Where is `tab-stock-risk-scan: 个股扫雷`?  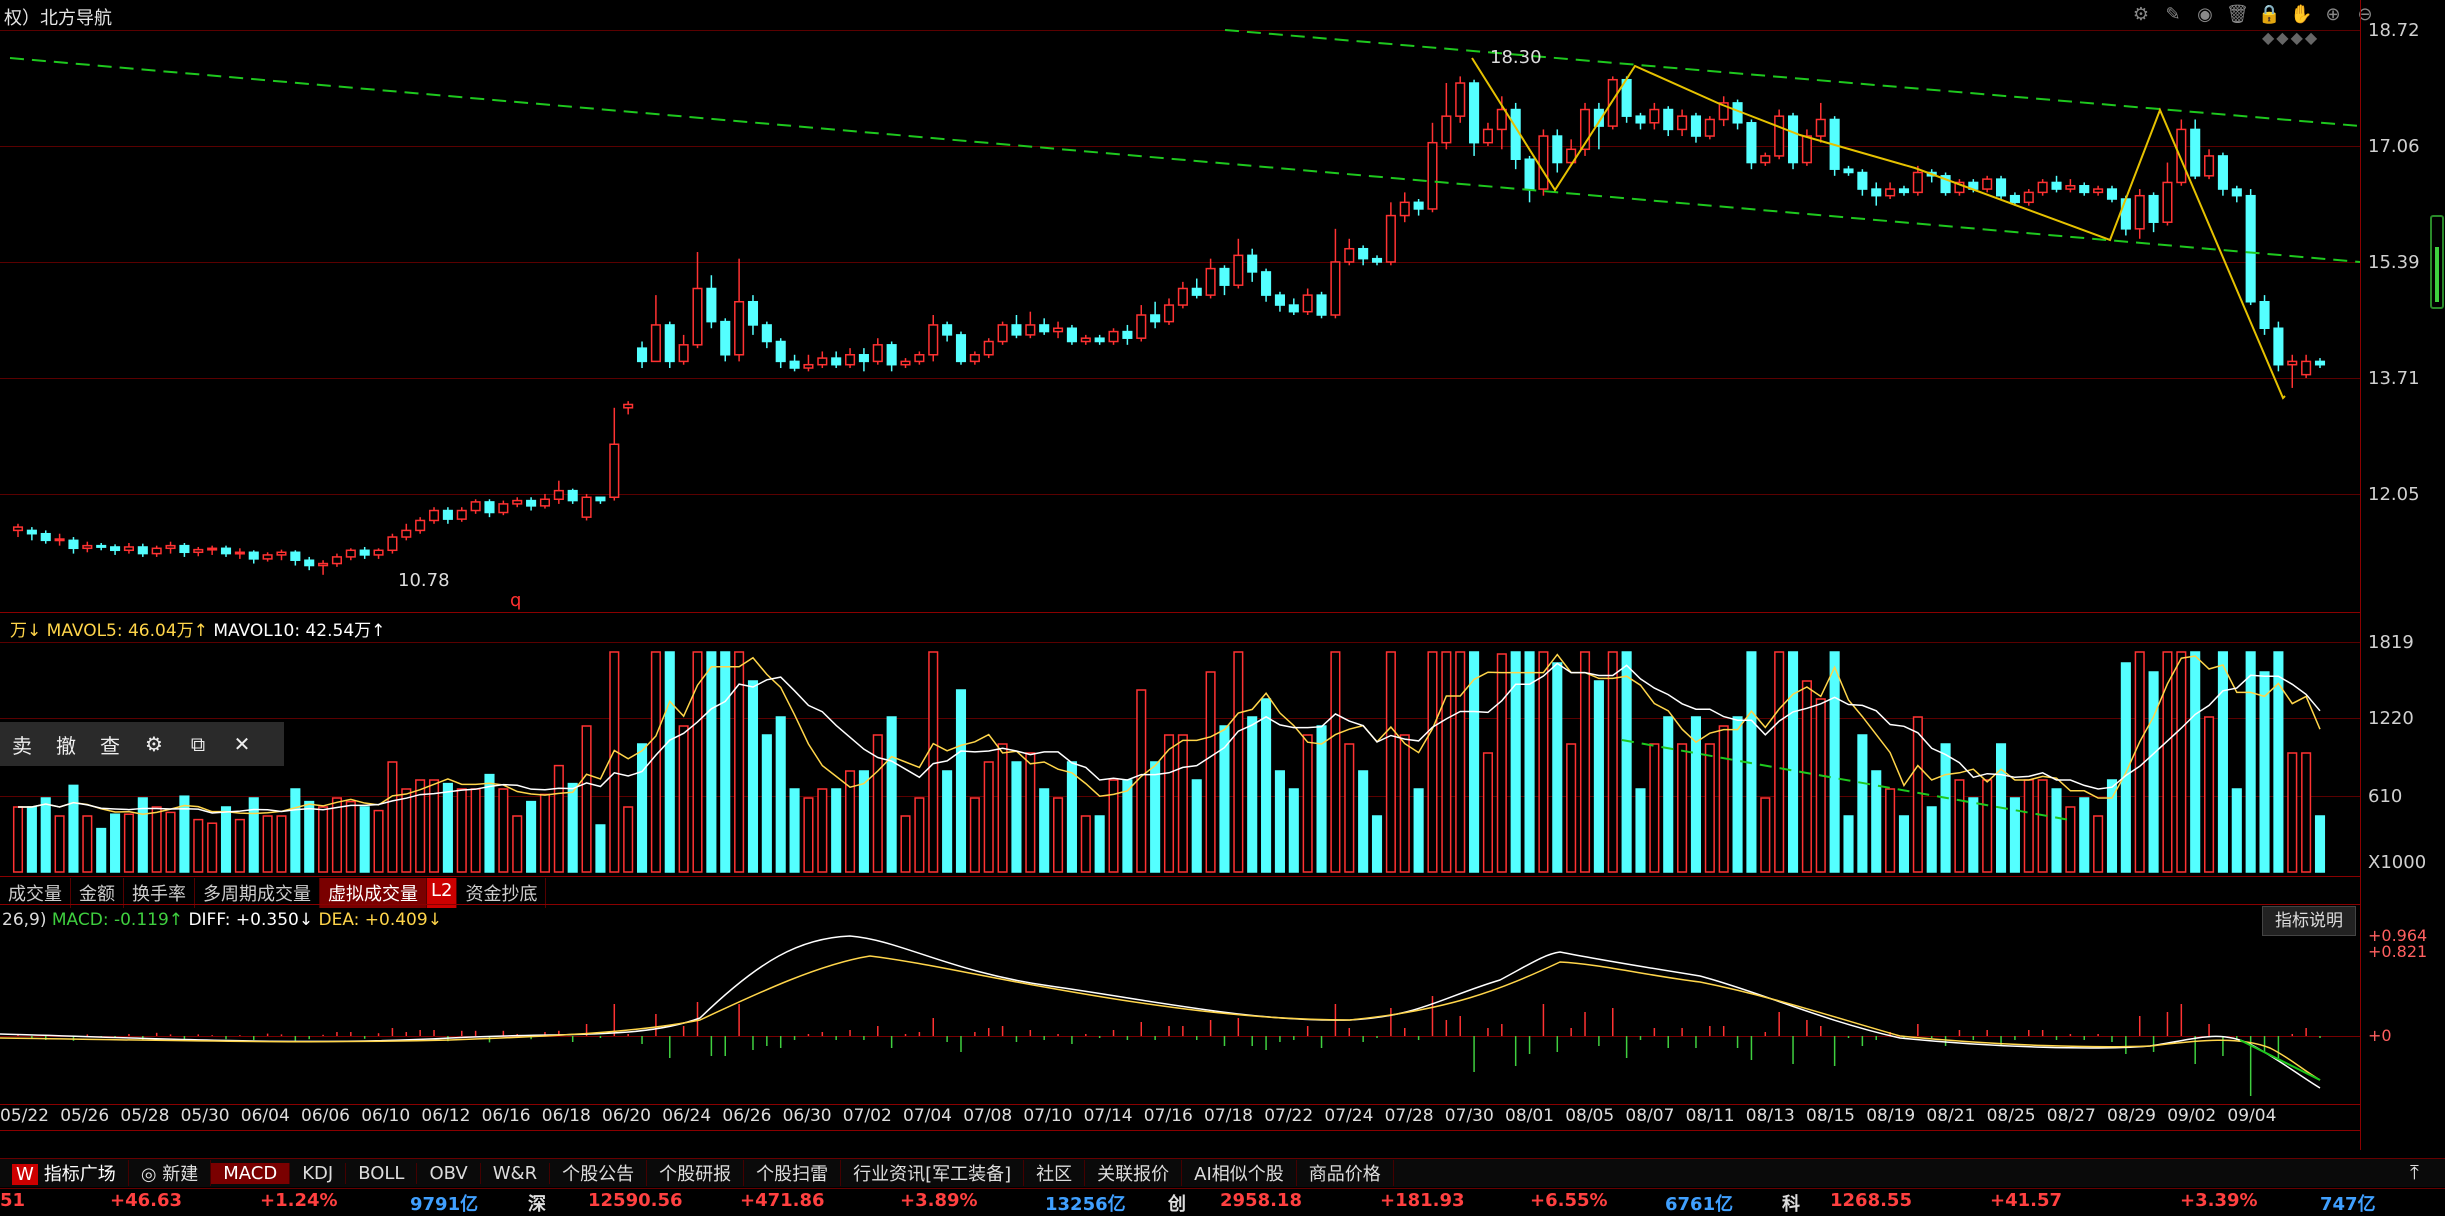 tab-stock-risk-scan: 个股扫雷 is located at coordinates (793, 1173).